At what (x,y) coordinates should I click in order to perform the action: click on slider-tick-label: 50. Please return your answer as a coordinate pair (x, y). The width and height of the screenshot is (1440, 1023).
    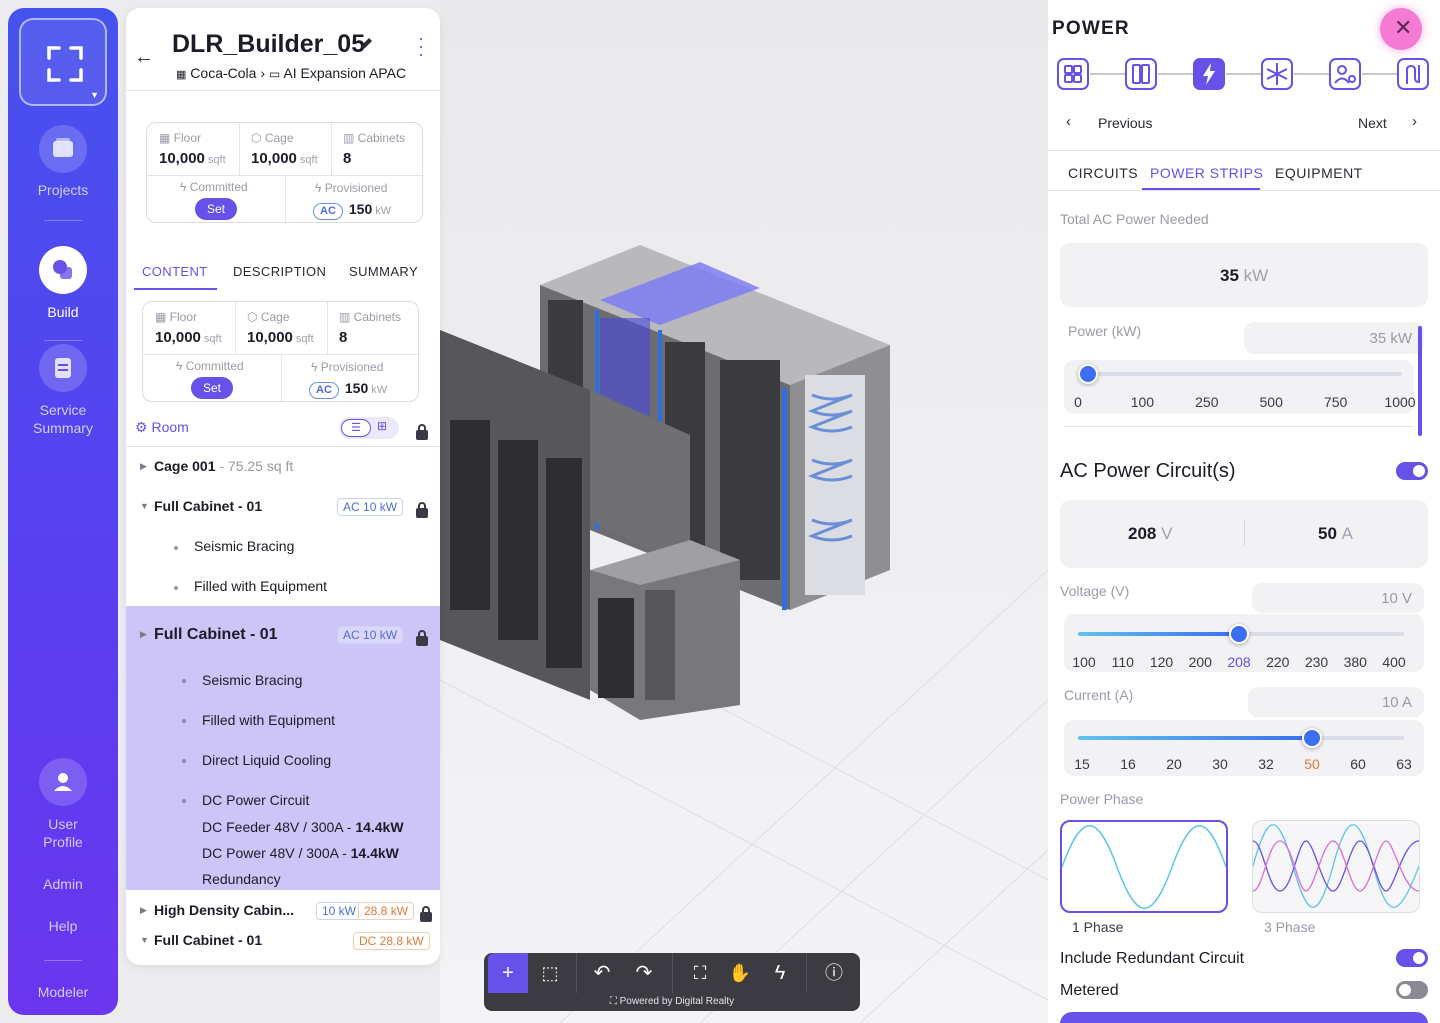
    Looking at the image, I should click on (1312, 764).